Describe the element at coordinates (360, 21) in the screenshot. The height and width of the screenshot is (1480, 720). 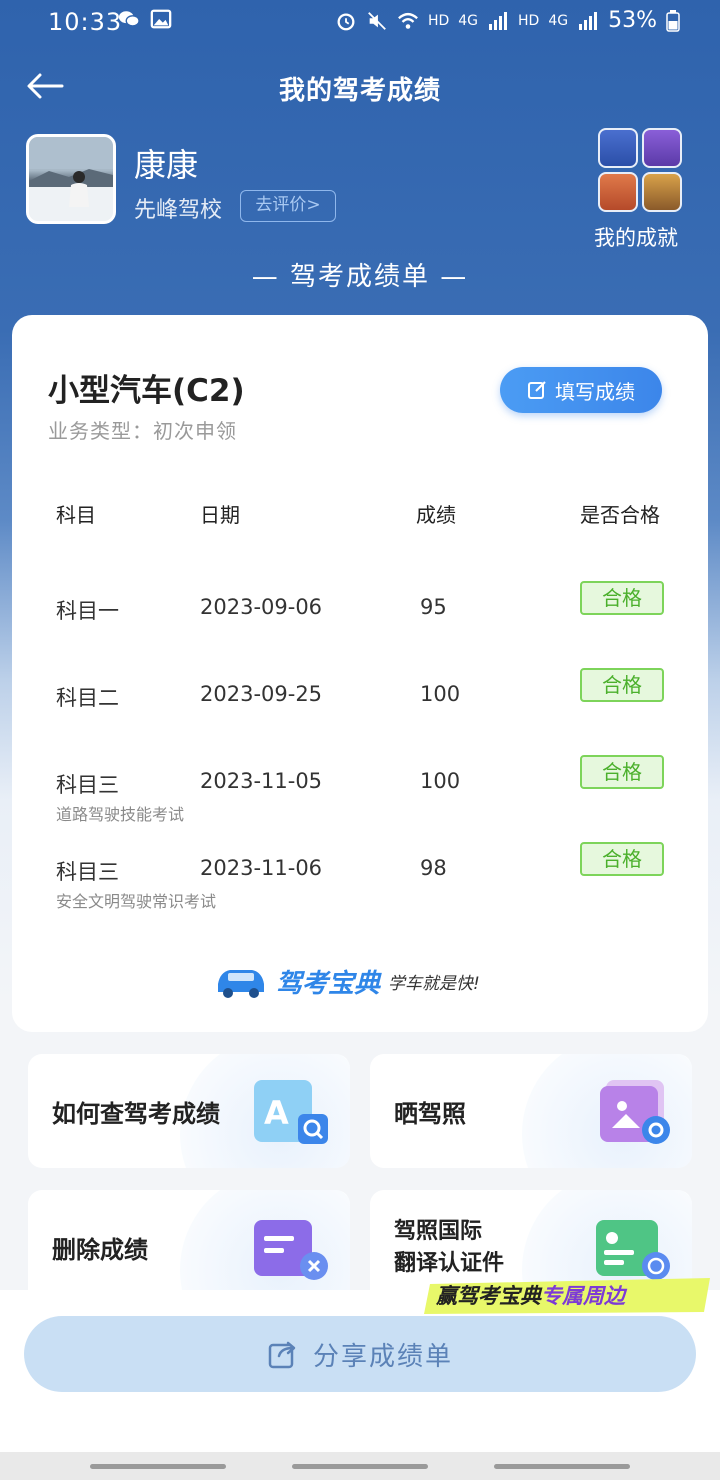
I see `status-bar: 10:33 HD 4G HD 4G 53%` at that location.